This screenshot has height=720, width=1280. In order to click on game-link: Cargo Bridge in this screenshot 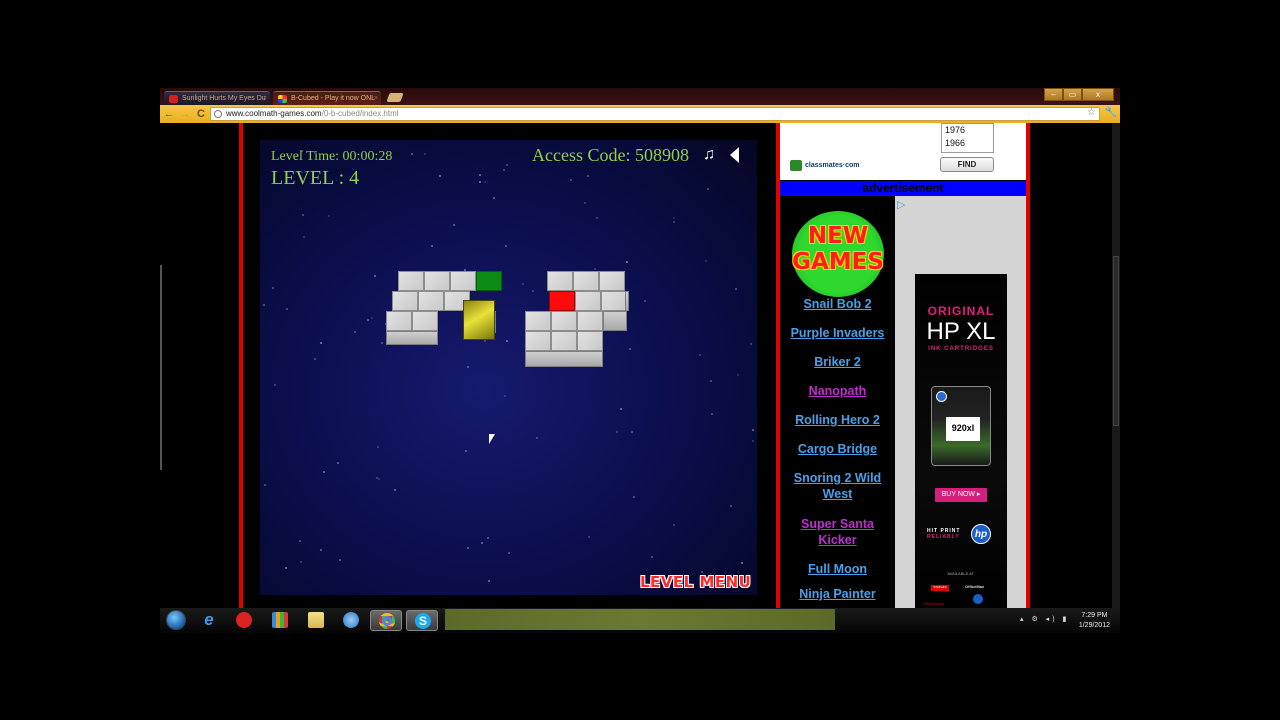, I will do `click(837, 449)`.